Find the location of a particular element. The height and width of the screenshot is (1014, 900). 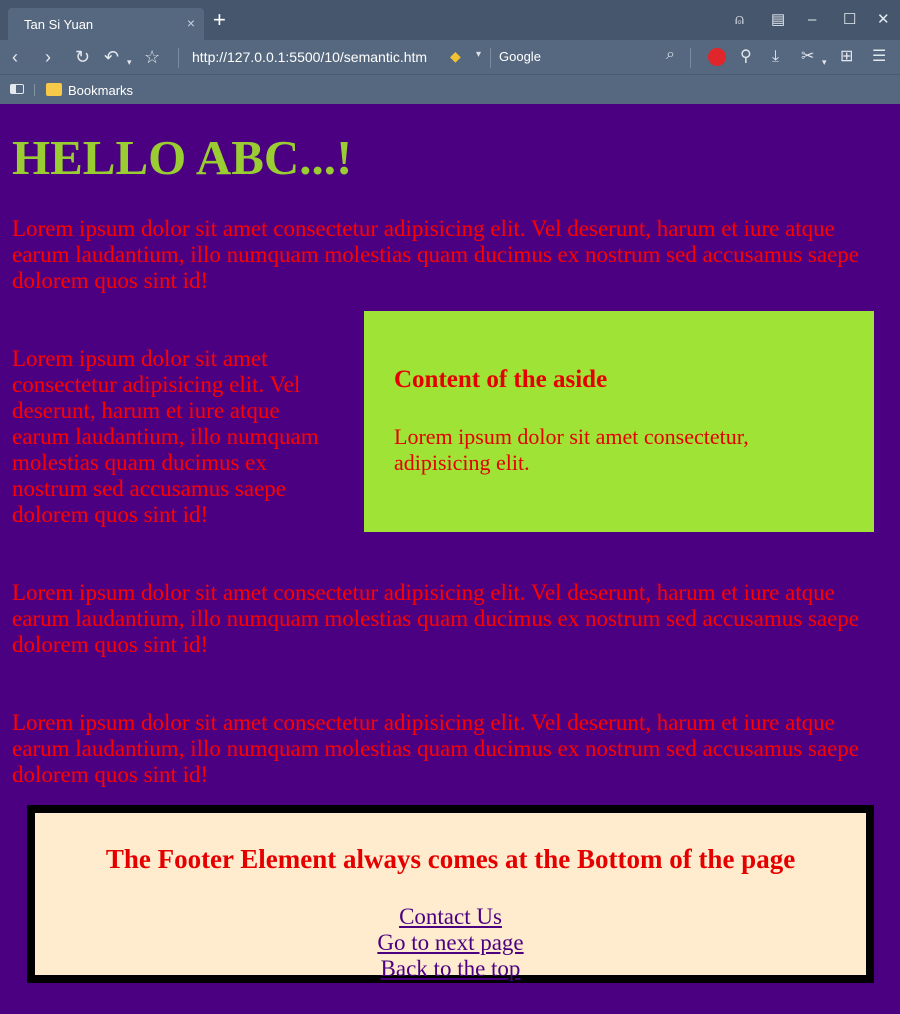

screenshot-dropdown-icon: ▾ is located at coordinates (824, 62).